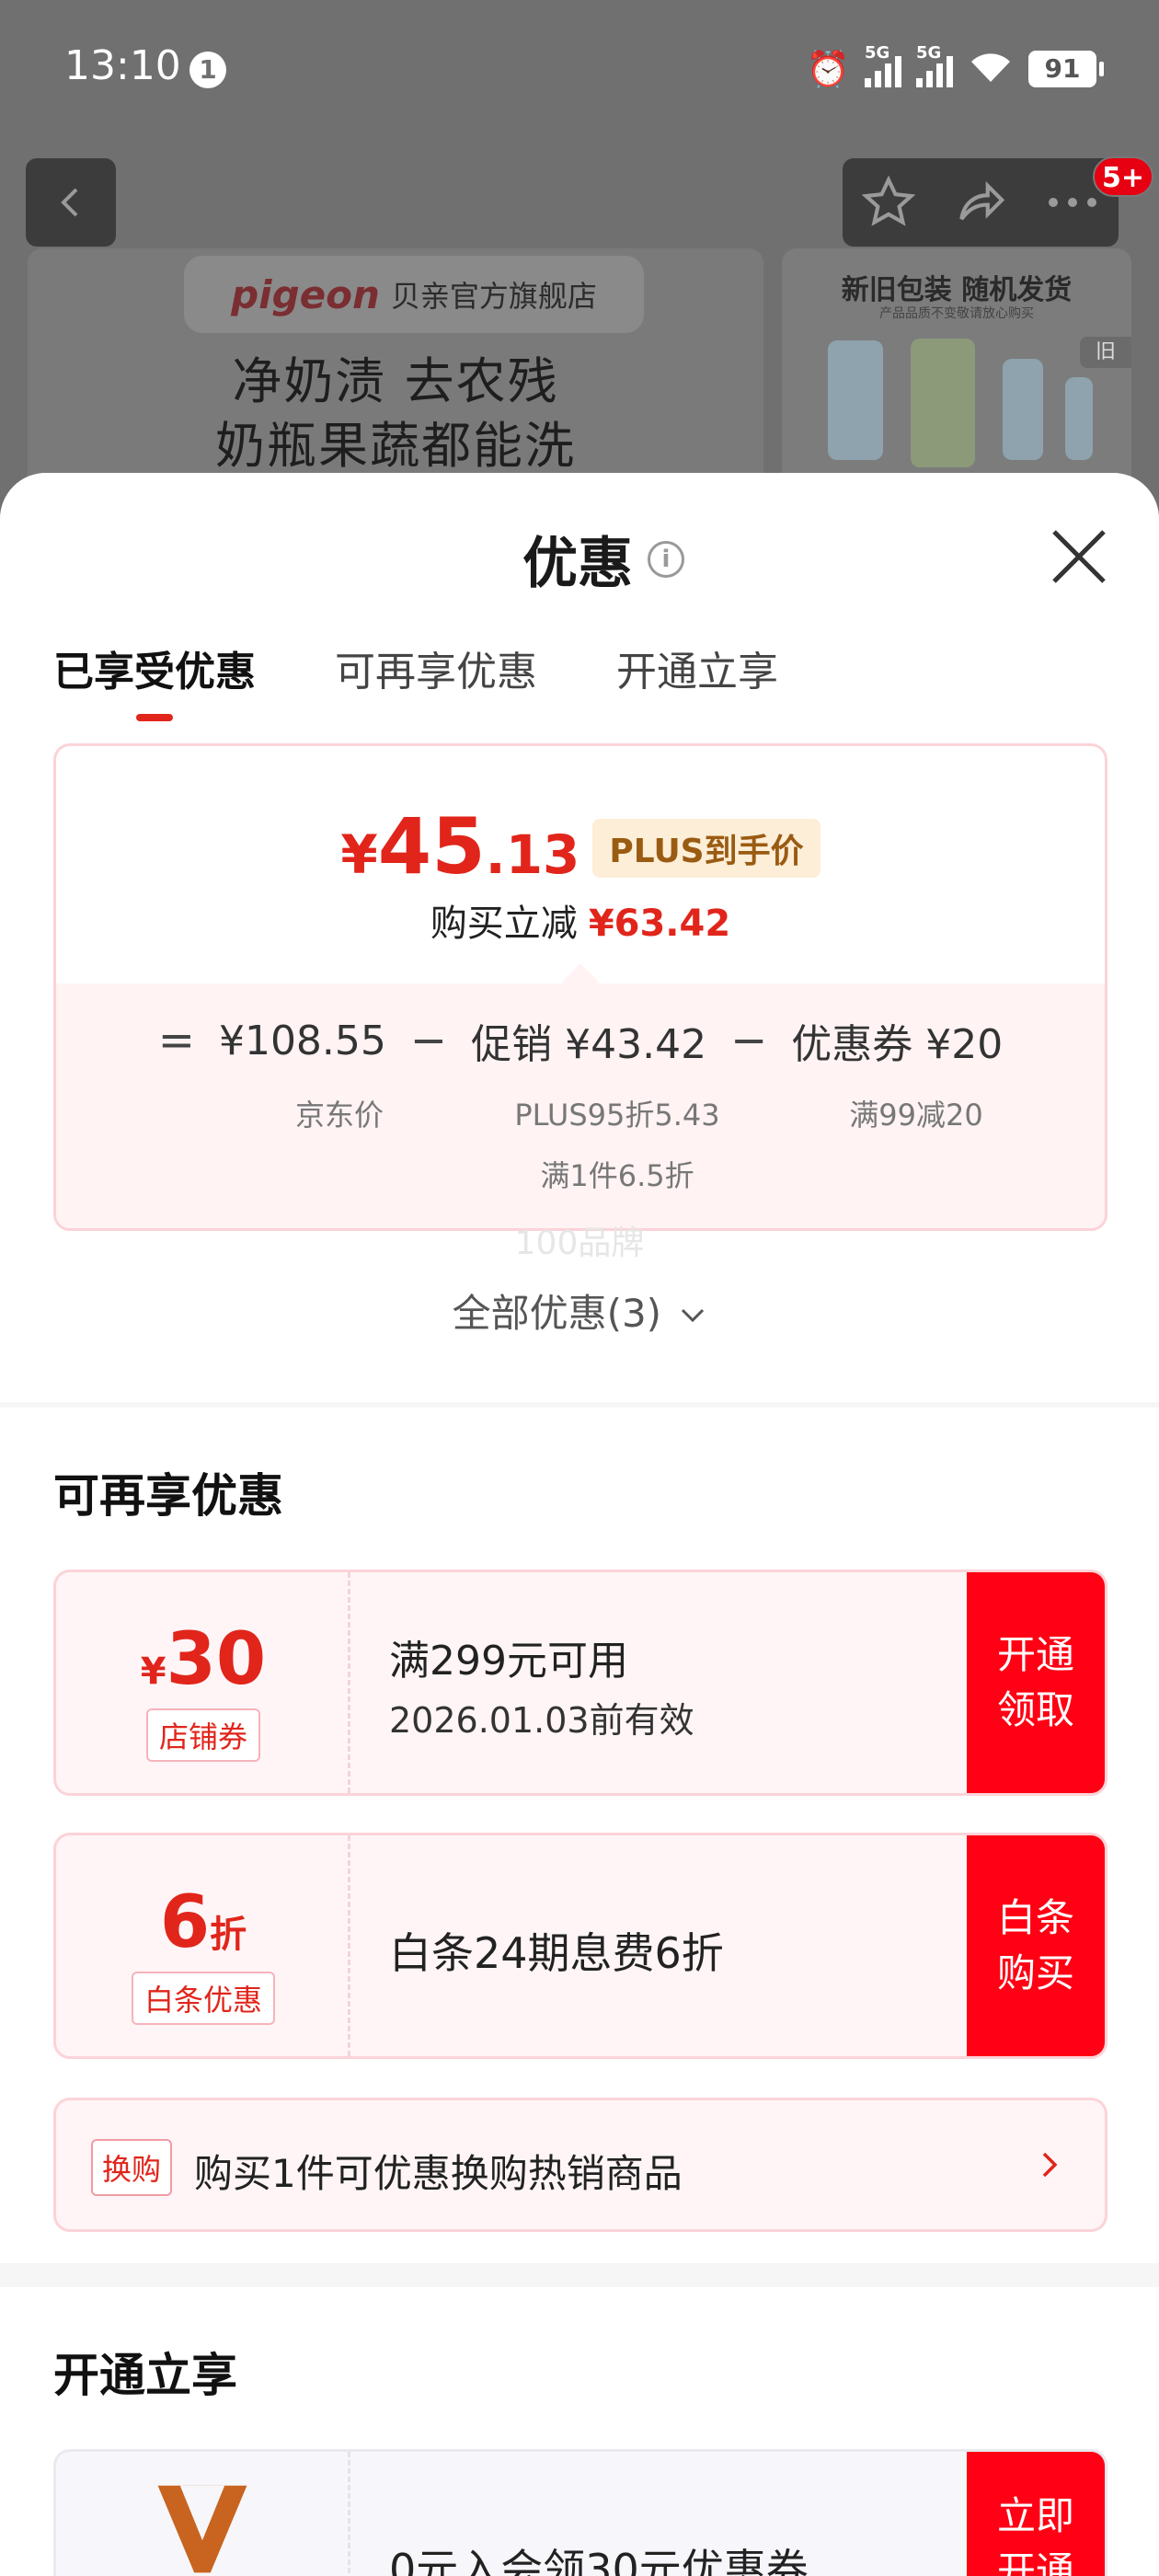 The height and width of the screenshot is (2576, 1159). I want to click on sheet-title: 优惠, so click(577, 564).